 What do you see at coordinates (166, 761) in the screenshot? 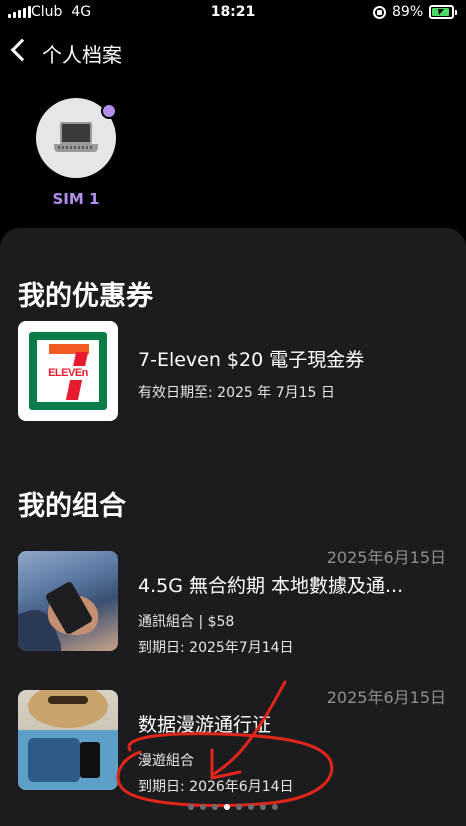
I see `bundle-subtitle: 漫遊組合` at bounding box center [166, 761].